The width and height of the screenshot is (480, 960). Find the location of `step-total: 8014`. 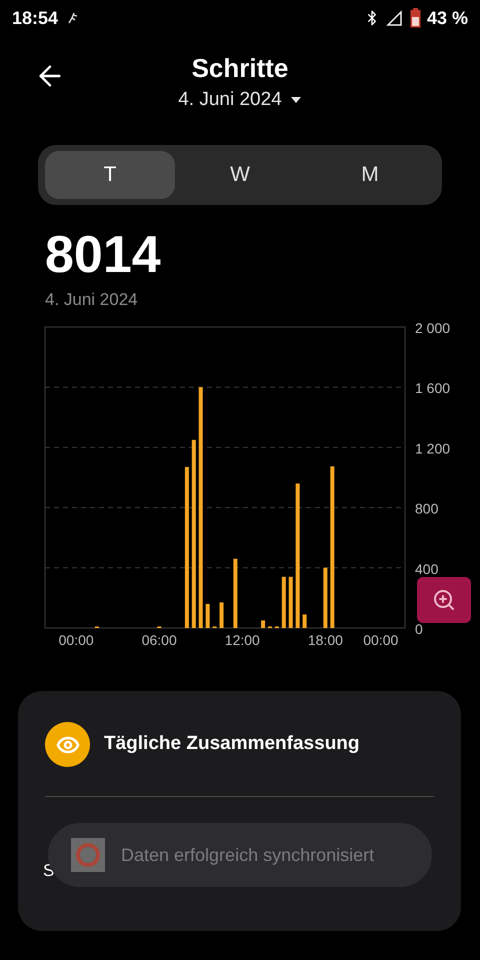

step-total: 8014 is located at coordinates (103, 254).